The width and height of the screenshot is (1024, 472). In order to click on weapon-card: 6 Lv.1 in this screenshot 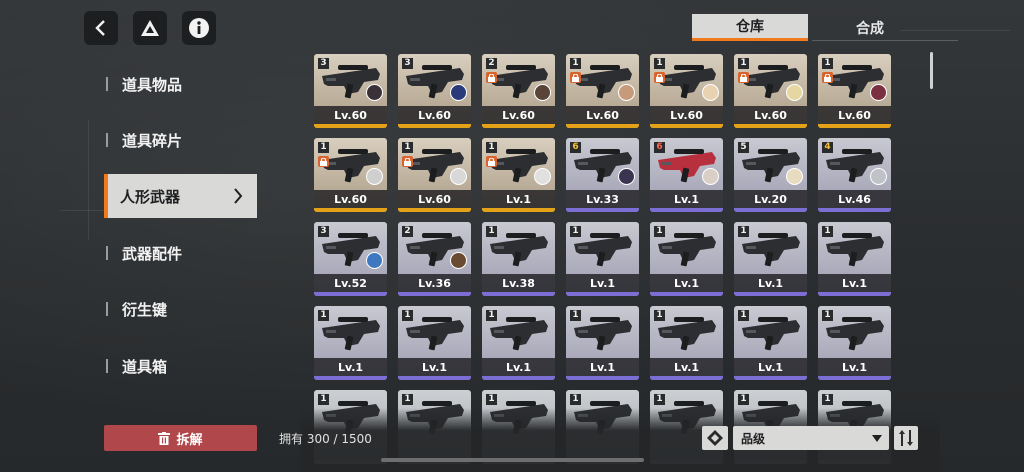, I will do `click(686, 175)`.